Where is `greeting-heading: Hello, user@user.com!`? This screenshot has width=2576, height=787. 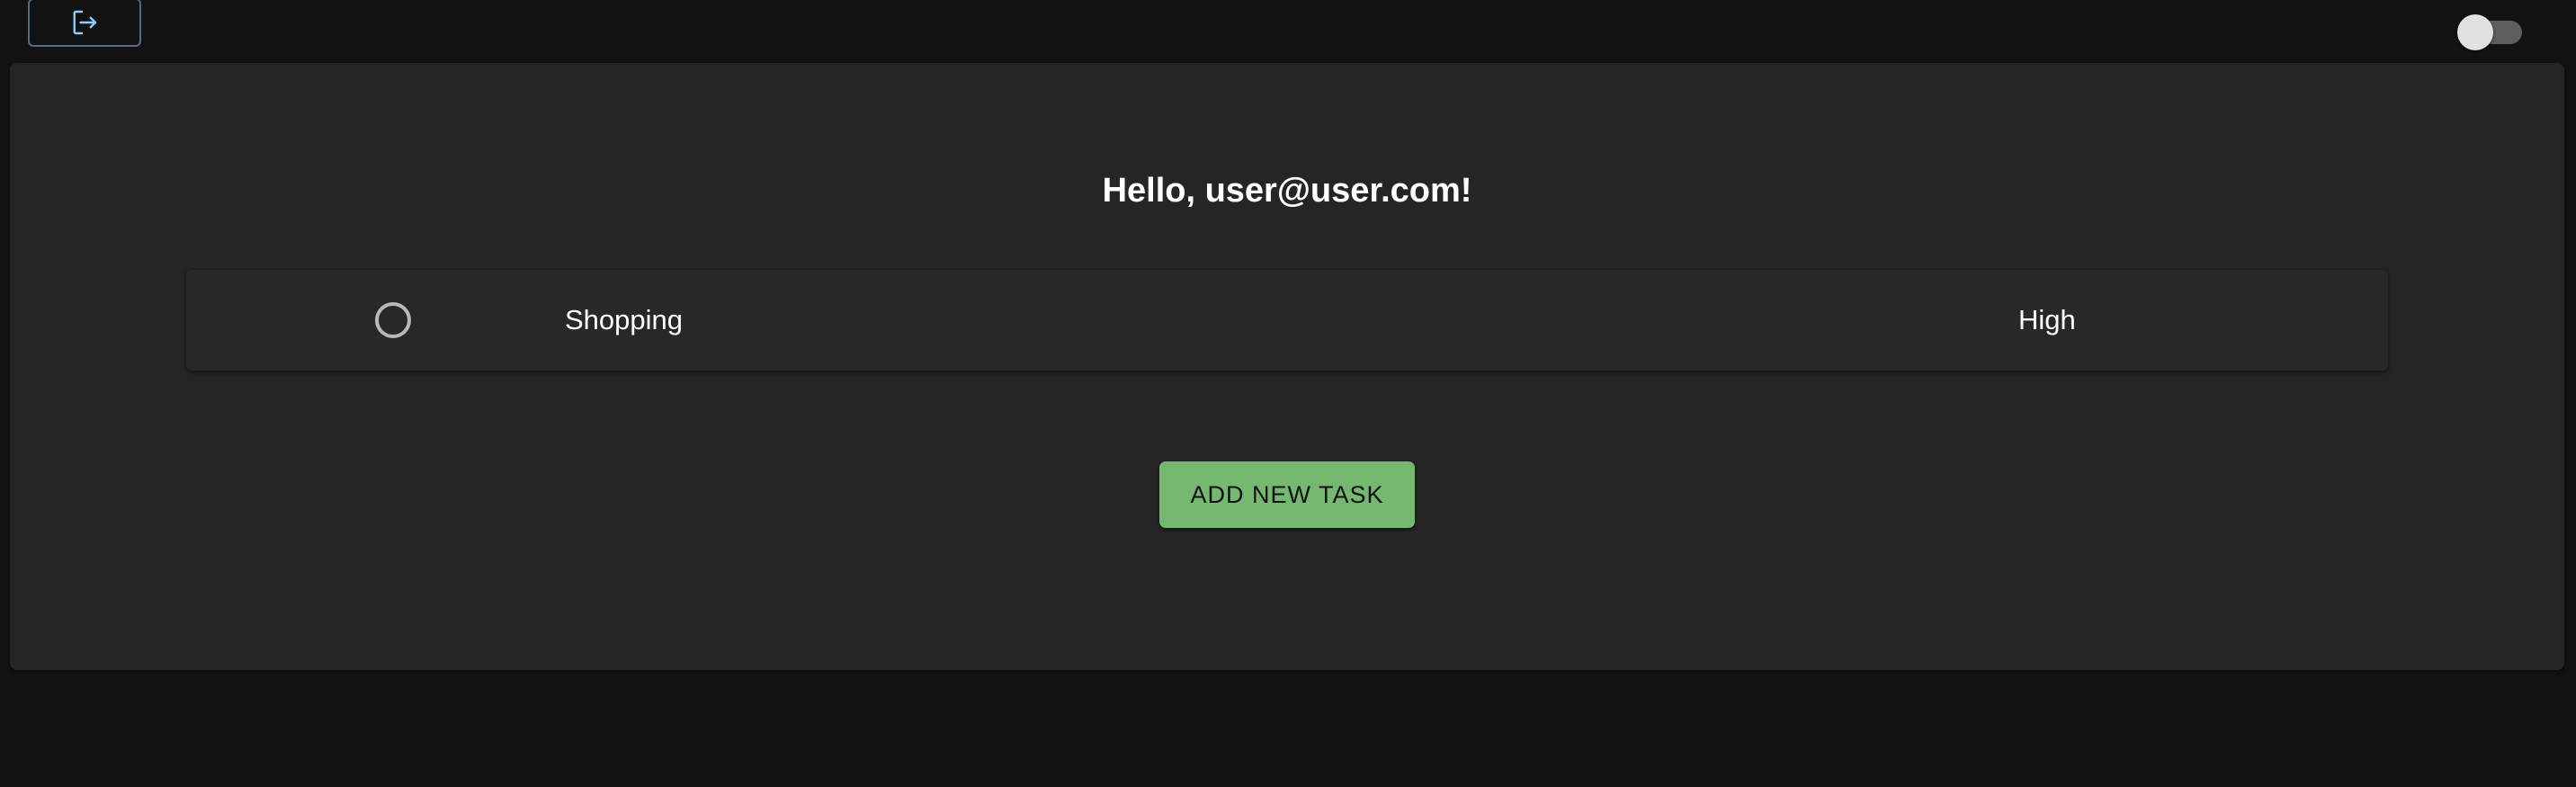
greeting-heading: Hello, user@user.com! is located at coordinates (1287, 191).